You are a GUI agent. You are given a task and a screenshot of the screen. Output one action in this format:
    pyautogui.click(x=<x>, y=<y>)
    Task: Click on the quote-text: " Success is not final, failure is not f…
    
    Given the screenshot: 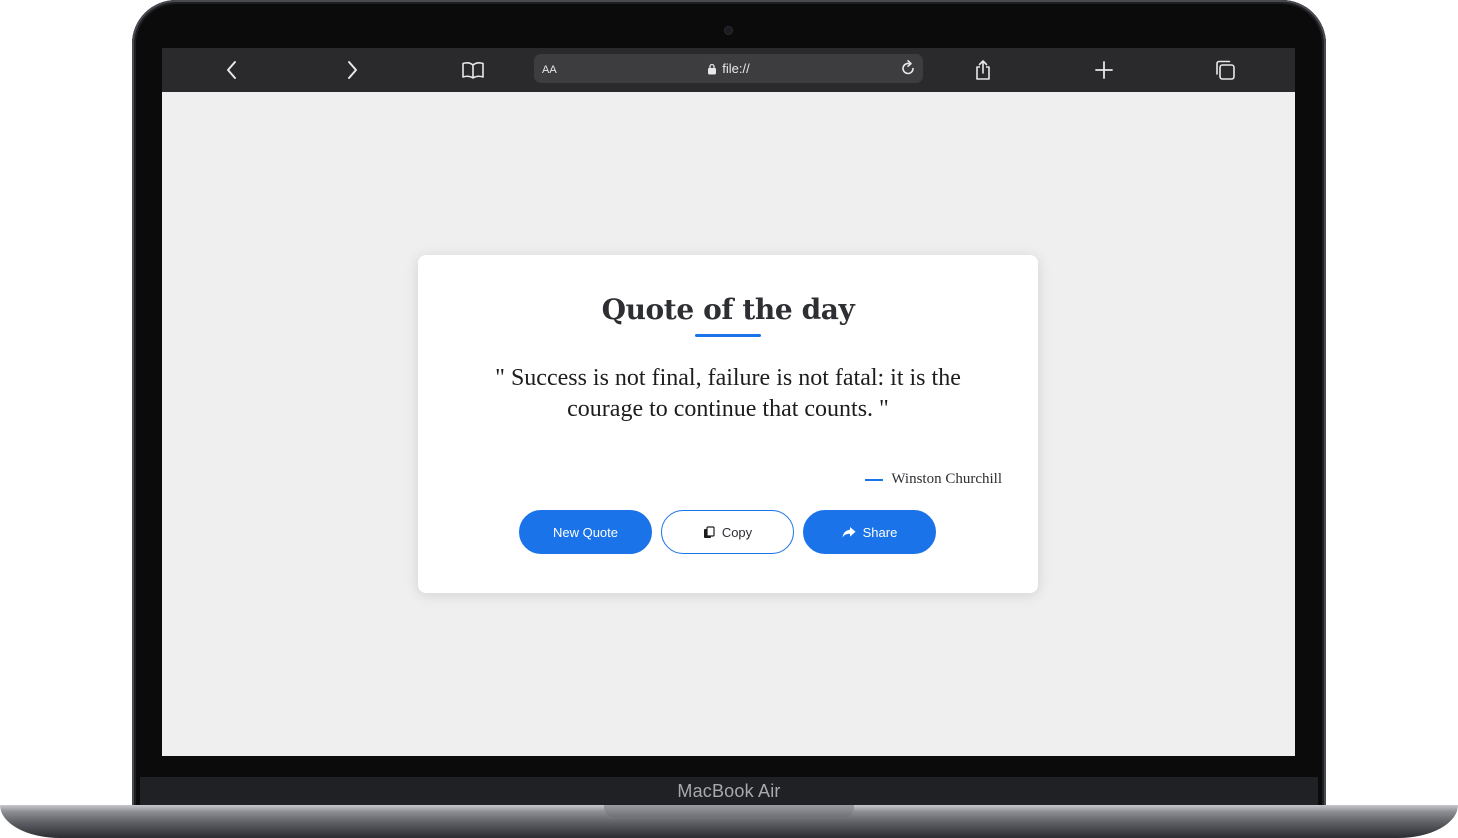 What is the action you would take?
    pyautogui.click(x=728, y=393)
    